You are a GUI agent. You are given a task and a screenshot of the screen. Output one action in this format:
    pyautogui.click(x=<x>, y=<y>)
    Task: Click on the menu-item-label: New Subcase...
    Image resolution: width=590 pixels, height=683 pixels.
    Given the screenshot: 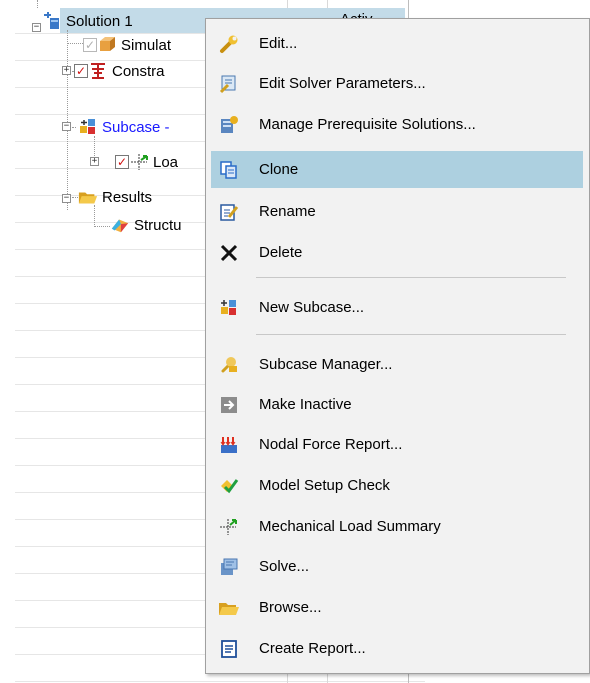 What is the action you would take?
    pyautogui.click(x=312, y=307)
    